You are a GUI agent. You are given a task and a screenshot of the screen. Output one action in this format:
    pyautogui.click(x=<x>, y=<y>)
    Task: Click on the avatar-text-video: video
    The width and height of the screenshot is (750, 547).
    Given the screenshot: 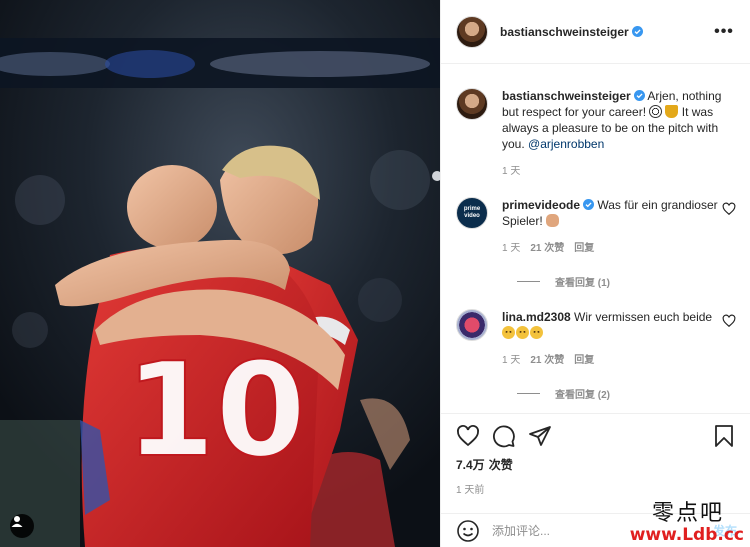 What is the action you would take?
    pyautogui.click(x=472, y=216)
    